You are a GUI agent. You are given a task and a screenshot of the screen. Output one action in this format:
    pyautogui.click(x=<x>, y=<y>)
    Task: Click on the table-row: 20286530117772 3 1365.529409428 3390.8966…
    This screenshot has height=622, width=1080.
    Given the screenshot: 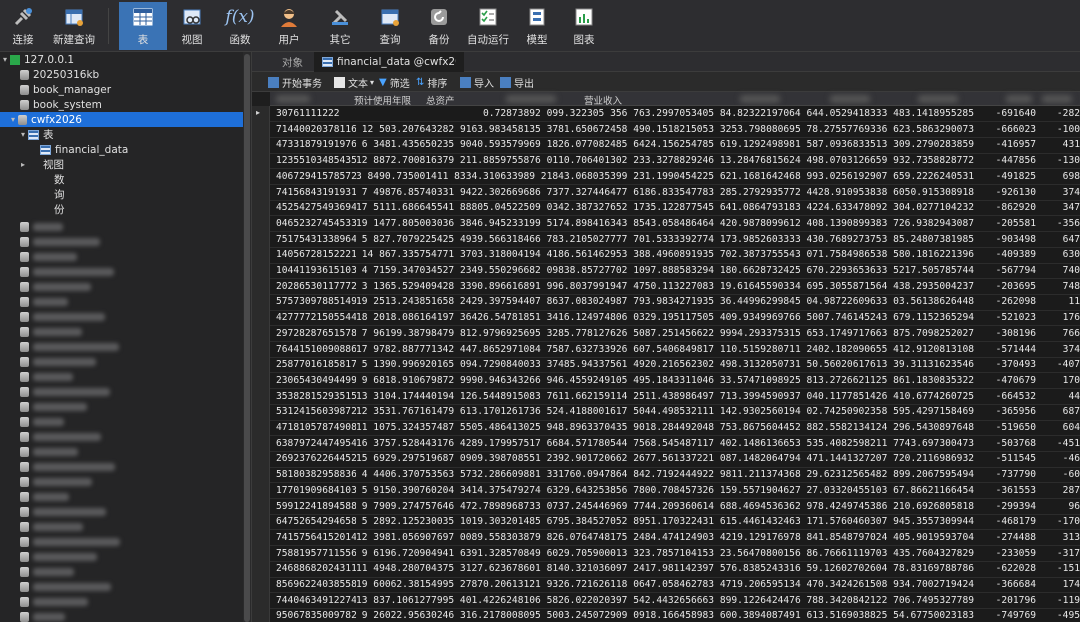 What is the action you would take?
    pyautogui.click(x=675, y=287)
    